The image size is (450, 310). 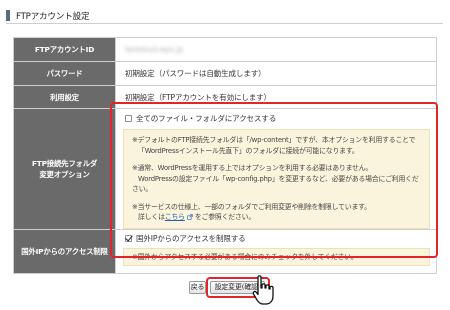 I want to click on account-id-value: testdoud.wpx.jp, so click(x=154, y=49).